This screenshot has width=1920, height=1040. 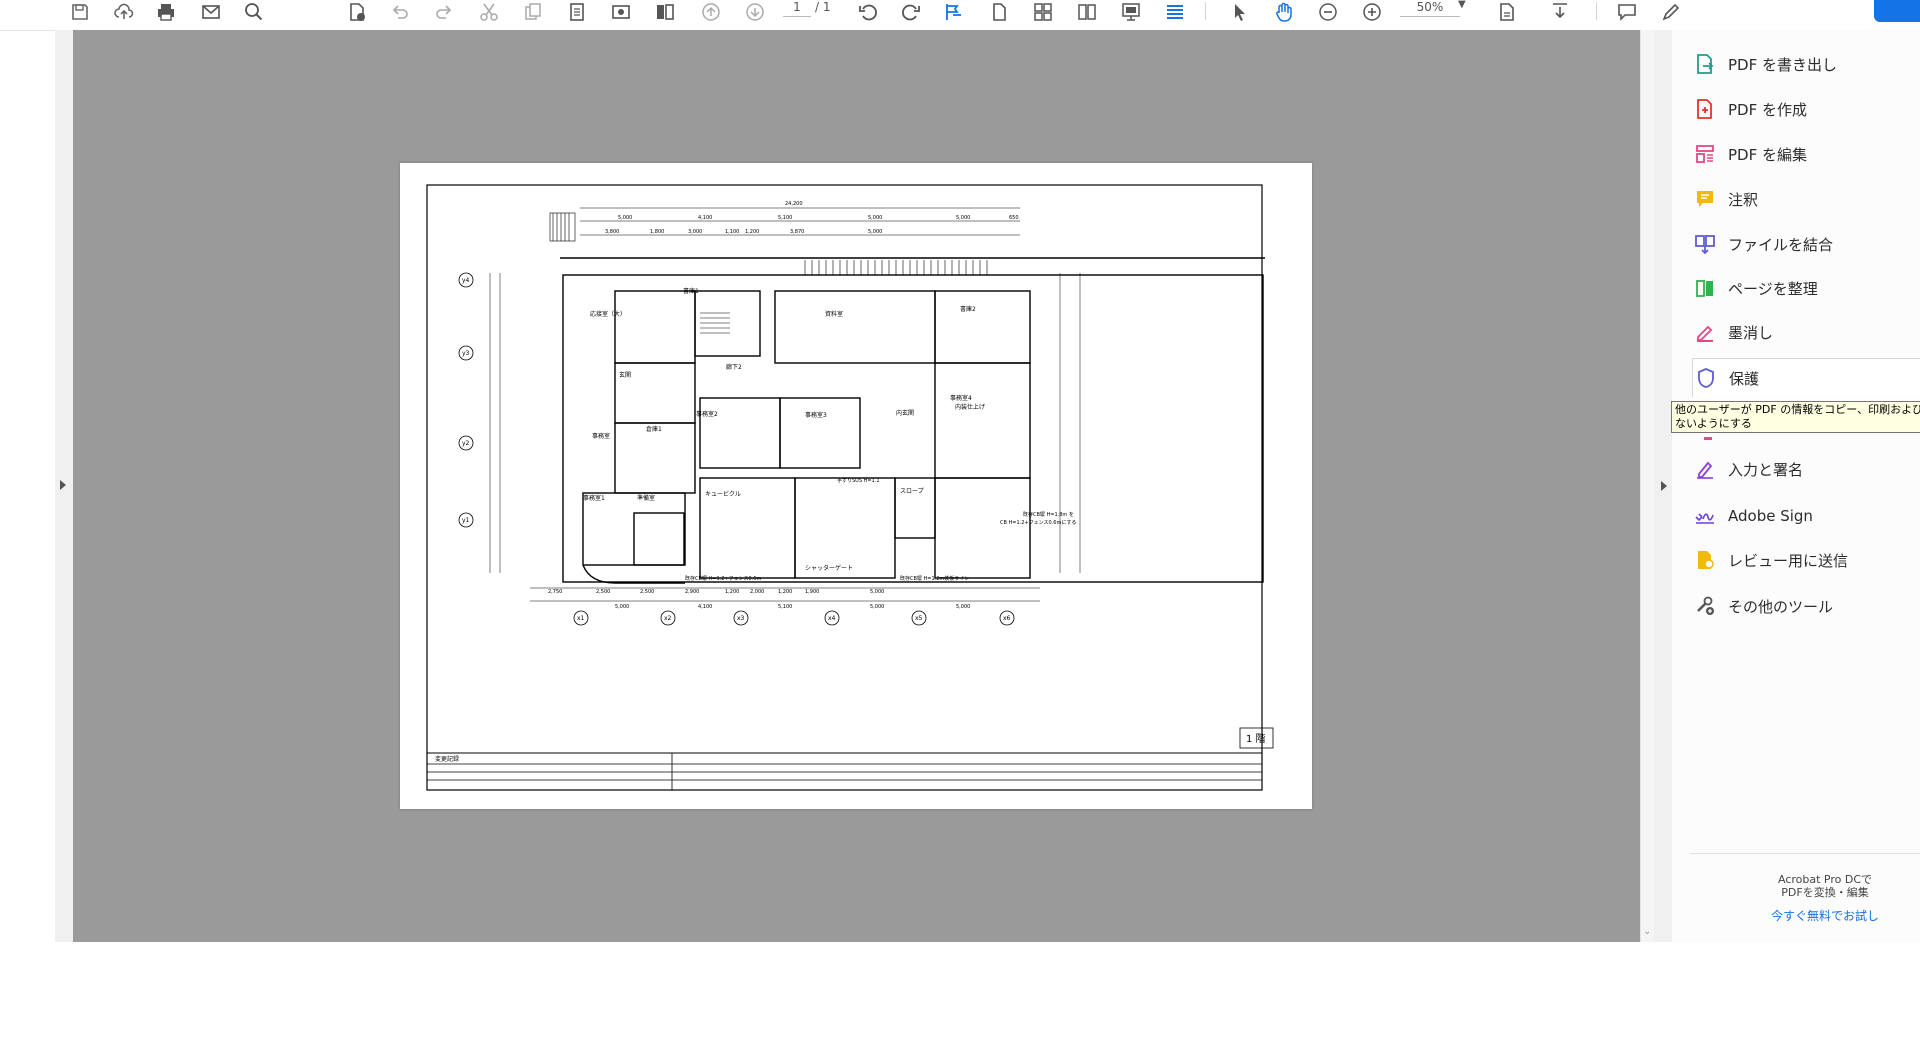 I want to click on dim-bottom: 1,900, so click(x=812, y=592).